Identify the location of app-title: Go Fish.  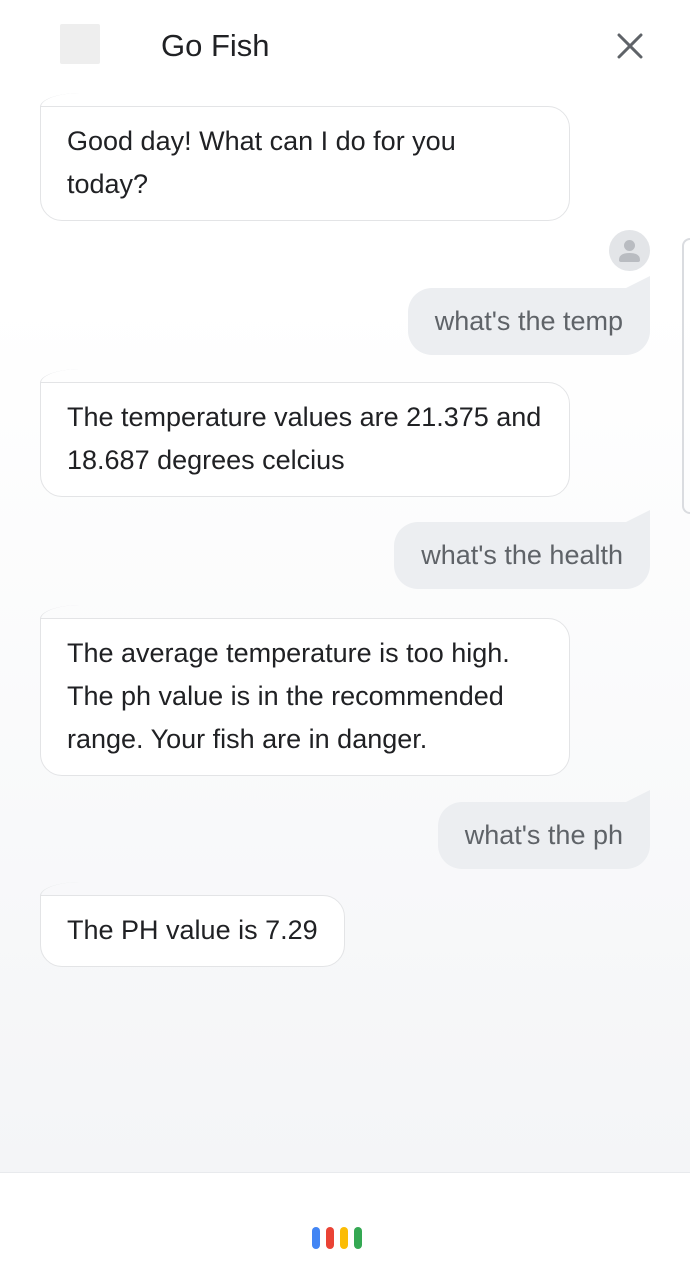
(215, 45).